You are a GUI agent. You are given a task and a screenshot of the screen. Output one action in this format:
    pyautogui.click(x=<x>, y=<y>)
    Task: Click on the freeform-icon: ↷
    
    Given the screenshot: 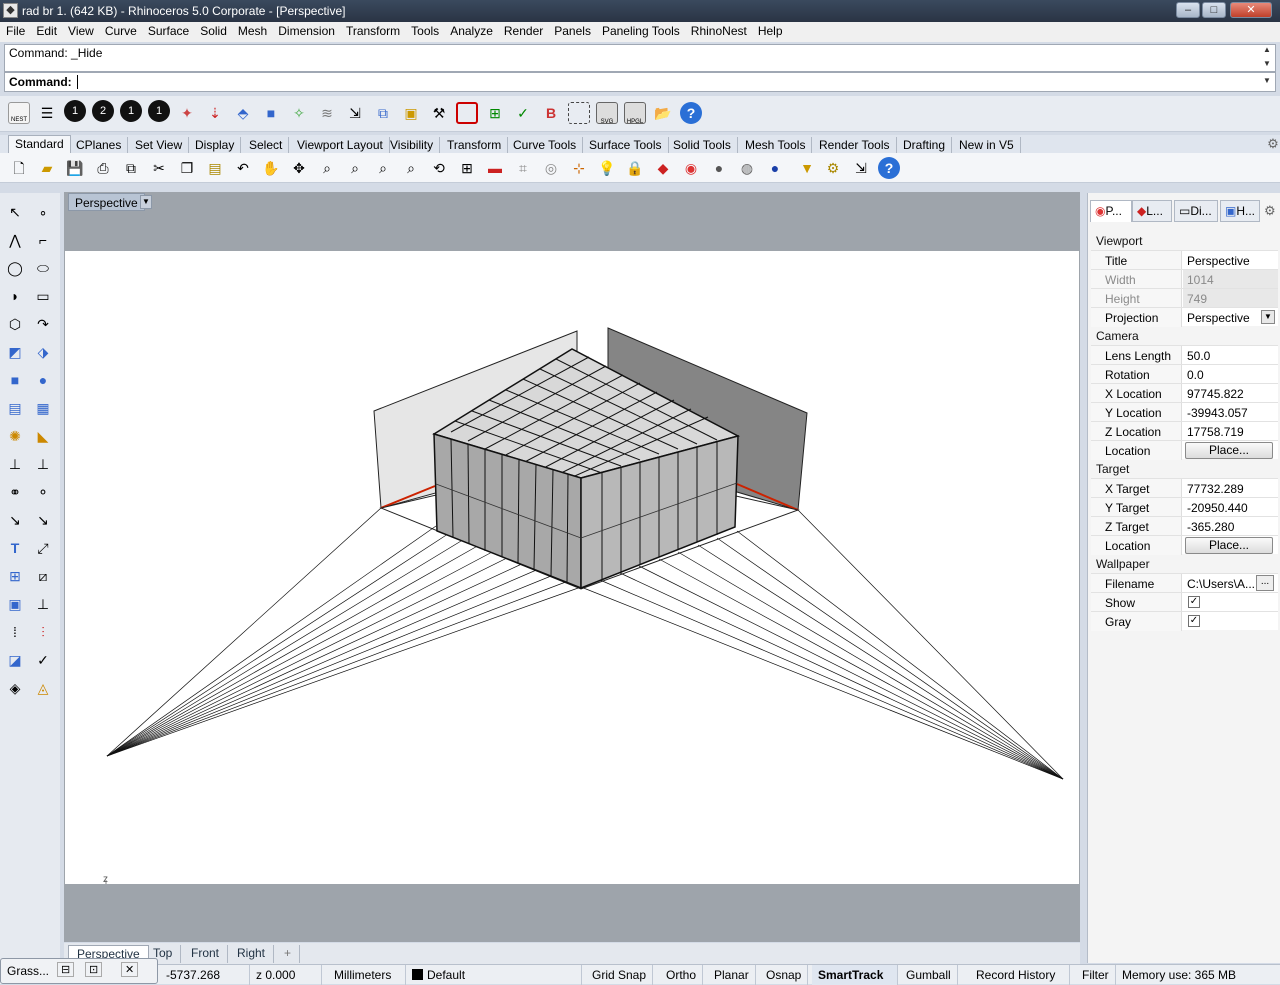 What is the action you would take?
    pyautogui.click(x=43, y=324)
    